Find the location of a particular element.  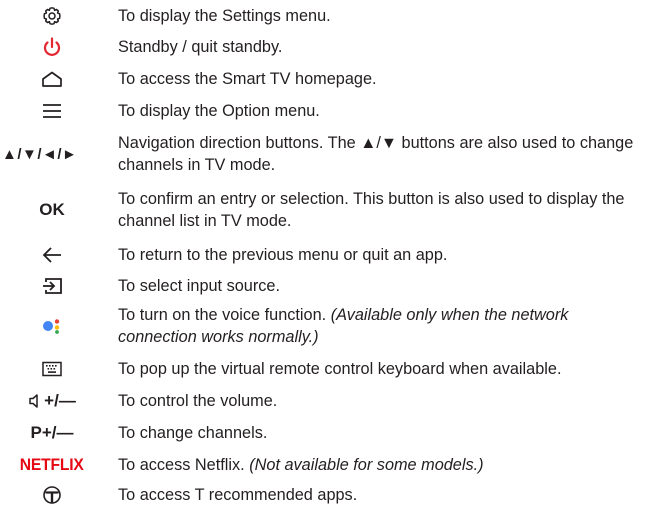

list-item-input-source: To select input source. is located at coordinates (327, 286).